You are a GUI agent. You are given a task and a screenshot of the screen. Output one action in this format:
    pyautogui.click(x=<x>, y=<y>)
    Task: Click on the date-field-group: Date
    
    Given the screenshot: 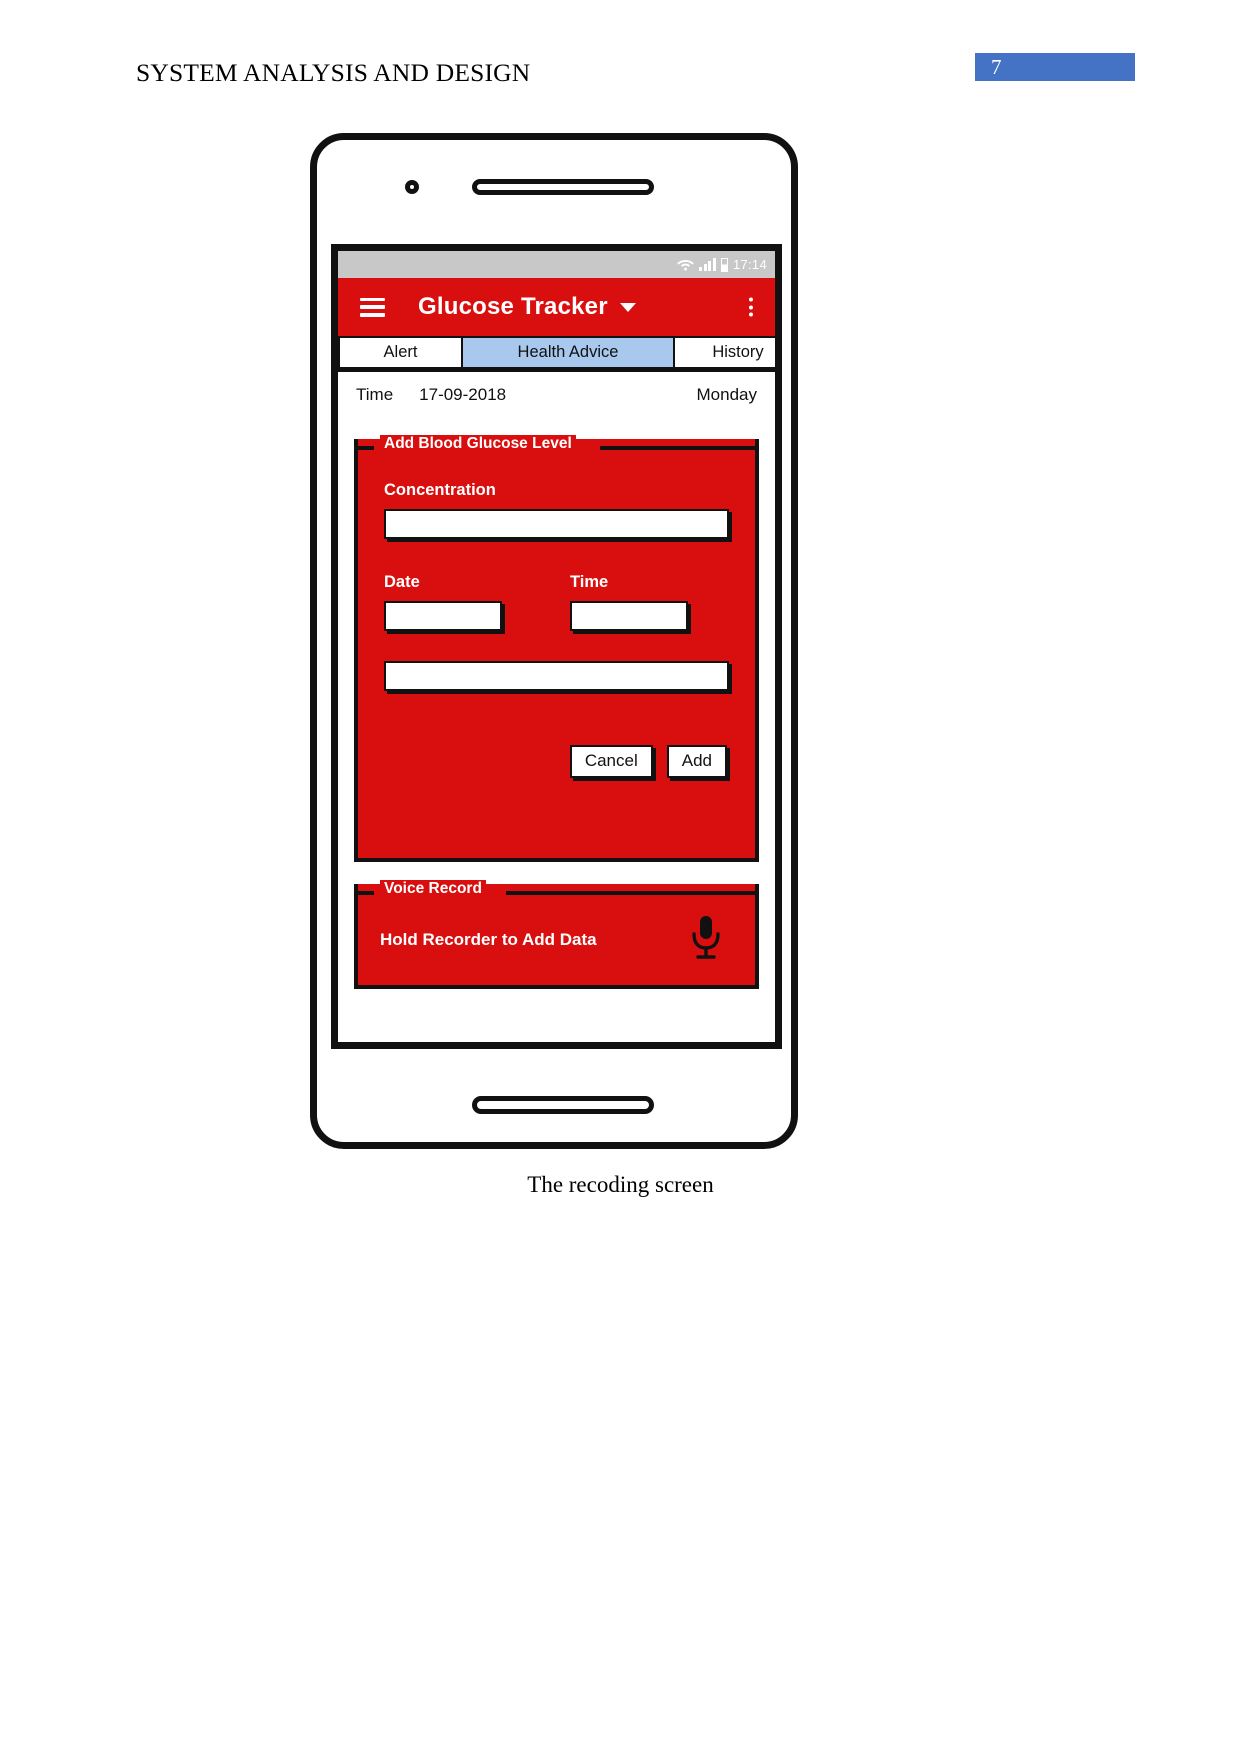 What is the action you would take?
    pyautogui.click(x=443, y=602)
    